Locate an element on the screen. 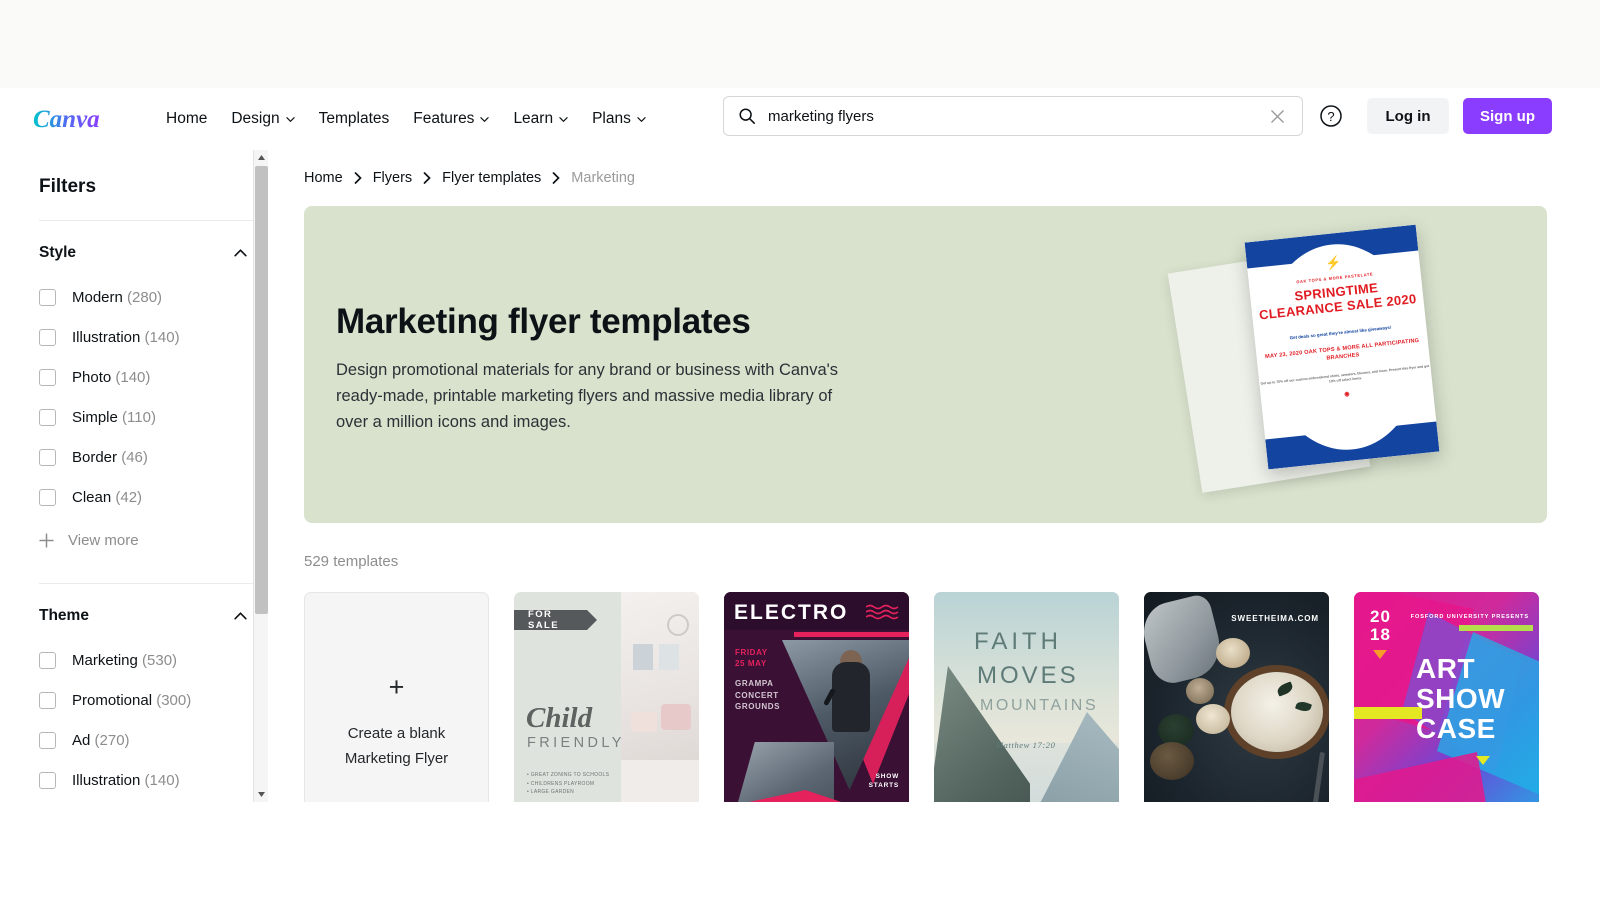 This screenshot has width=1600, height=900. clear-search-icon is located at coordinates (1277, 116).